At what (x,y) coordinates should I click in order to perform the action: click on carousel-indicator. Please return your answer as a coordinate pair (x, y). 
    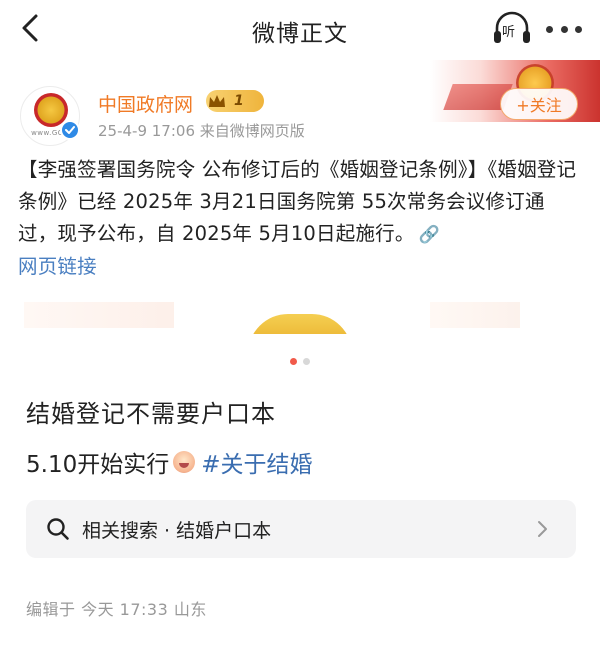
    Looking at the image, I should click on (300, 361).